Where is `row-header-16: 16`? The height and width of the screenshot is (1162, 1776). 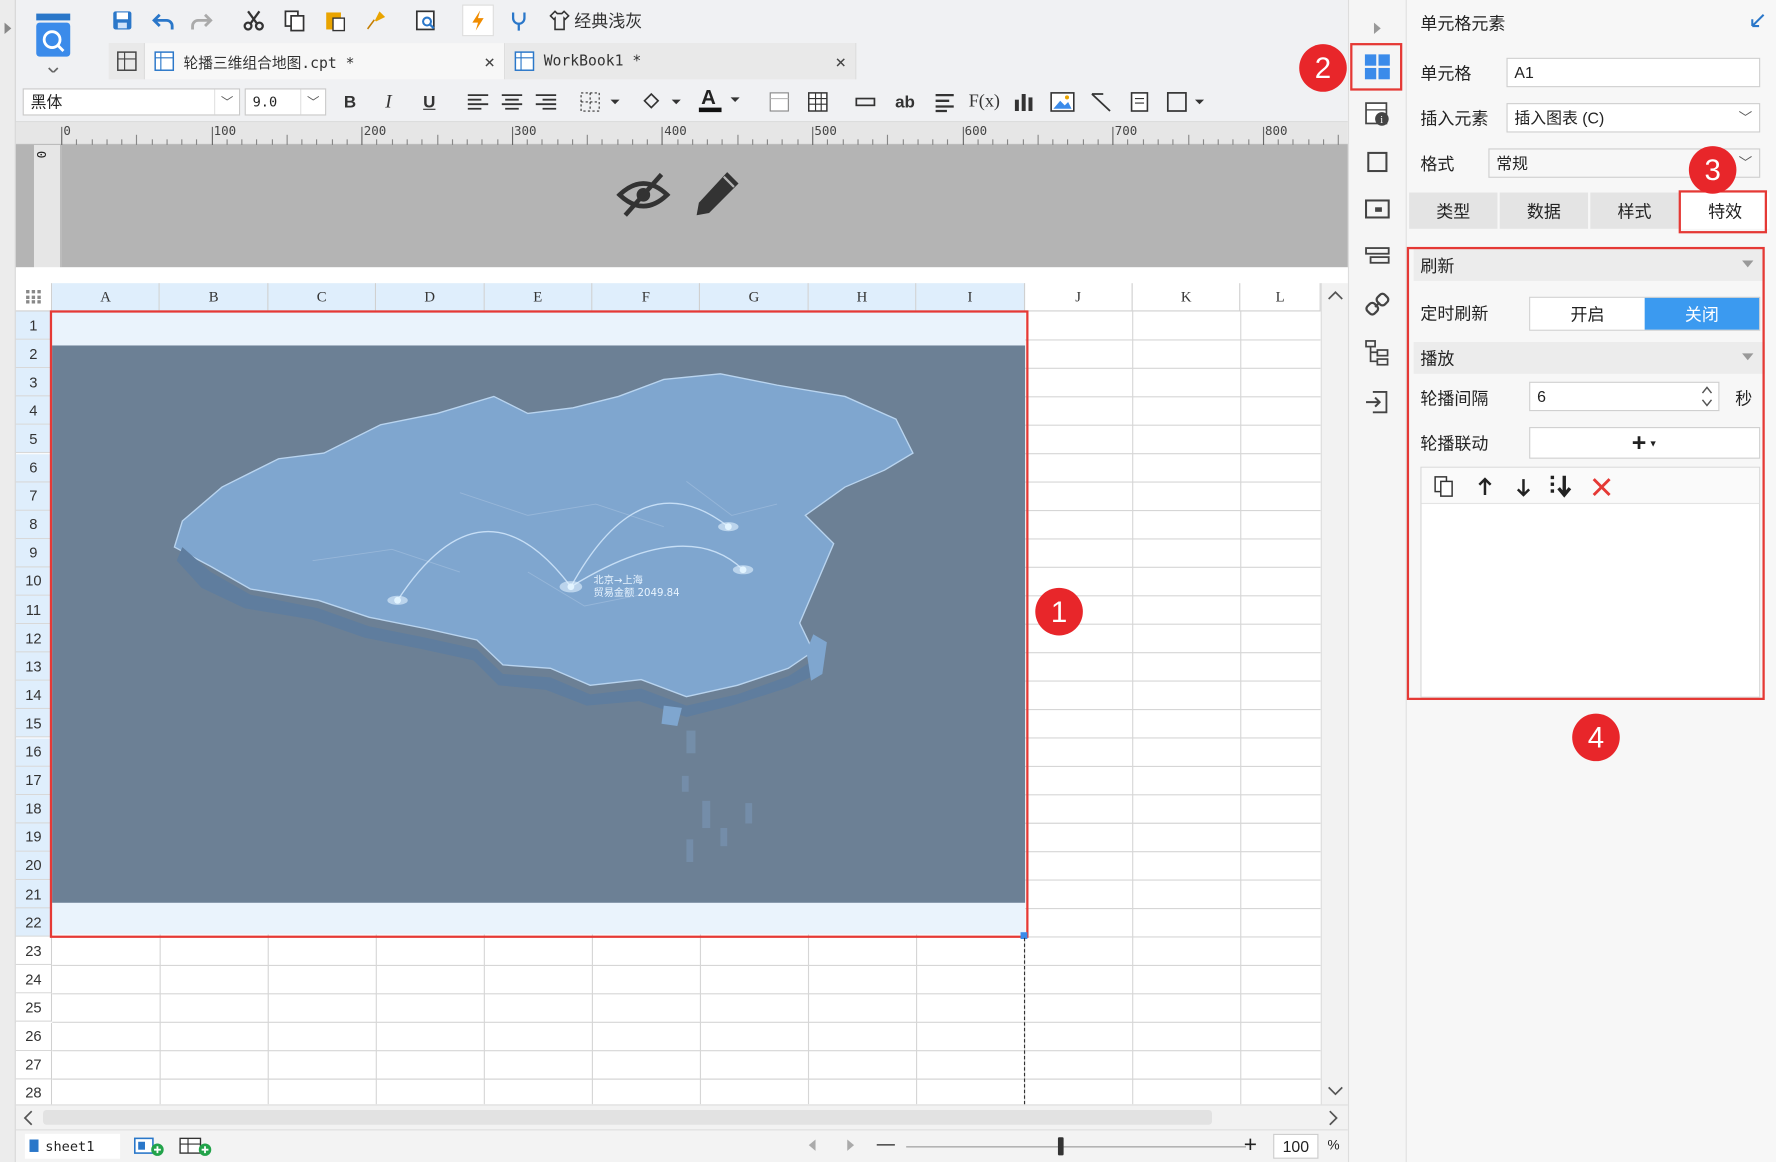 row-header-16: 16 is located at coordinates (34, 752).